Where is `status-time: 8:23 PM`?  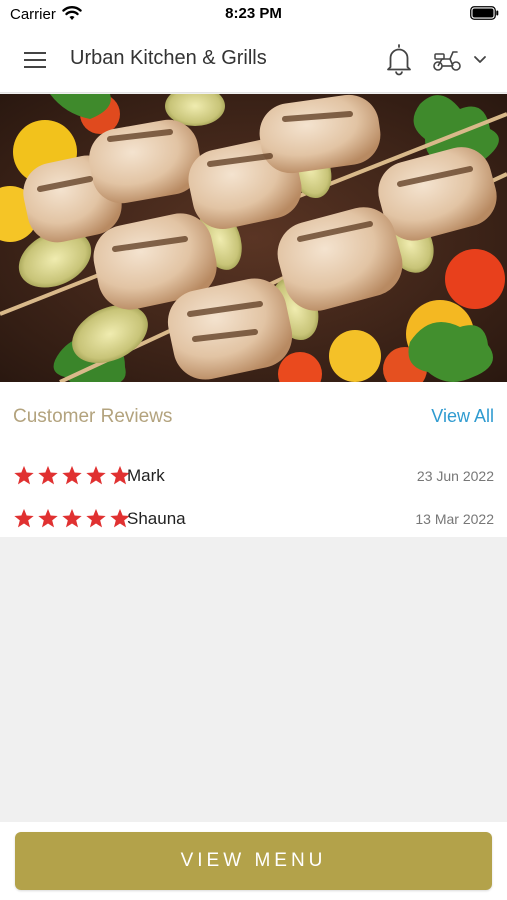
status-time: 8:23 PM is located at coordinates (253, 13).